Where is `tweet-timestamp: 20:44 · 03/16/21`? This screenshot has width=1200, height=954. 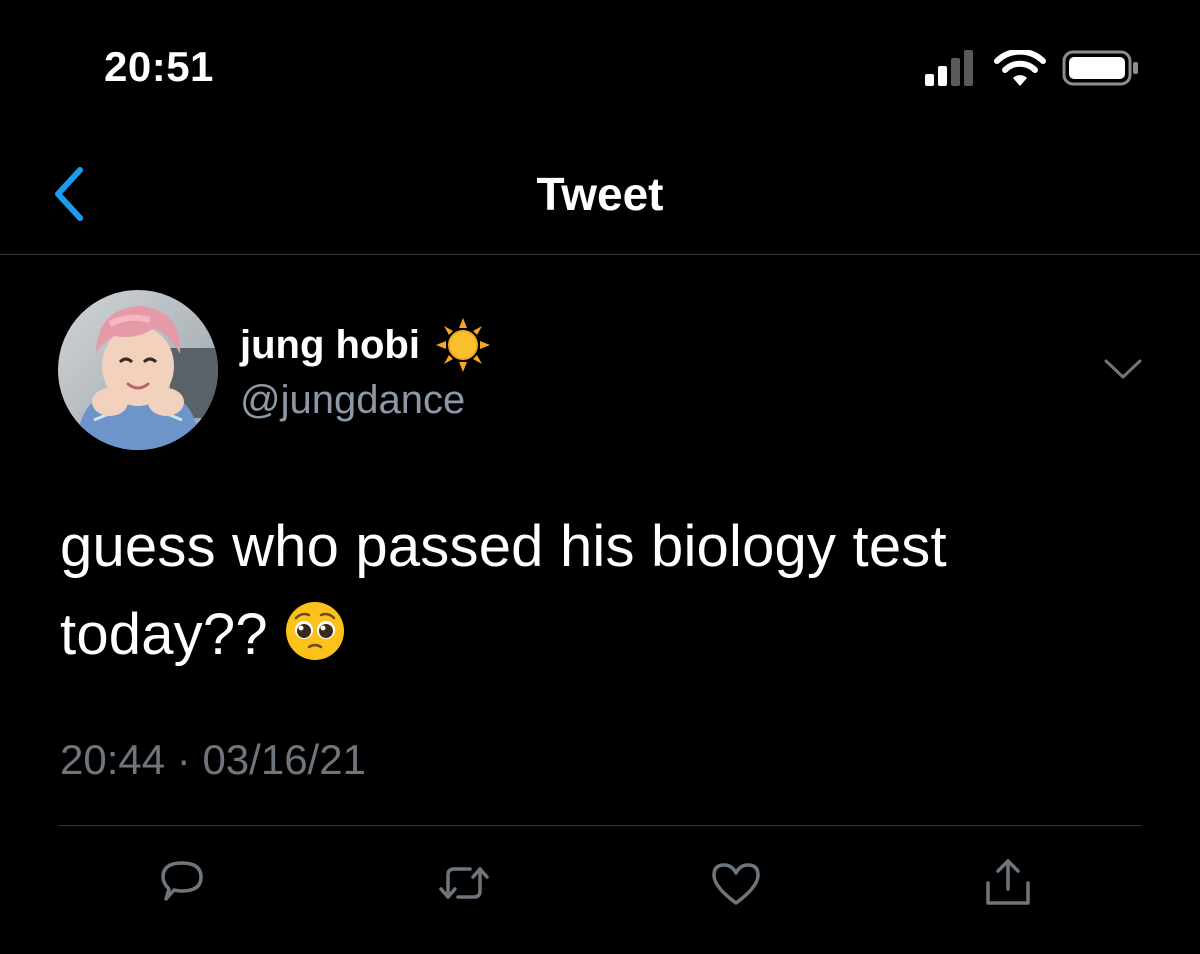 tweet-timestamp: 20:44 · 03/16/21 is located at coordinates (213, 760).